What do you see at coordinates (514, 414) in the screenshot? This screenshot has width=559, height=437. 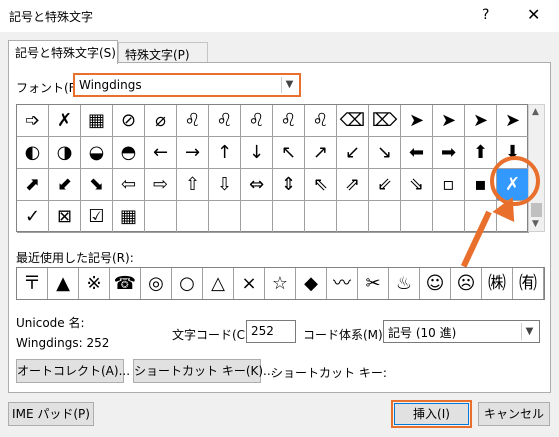 I see `cancel-button: キャンセル` at bounding box center [514, 414].